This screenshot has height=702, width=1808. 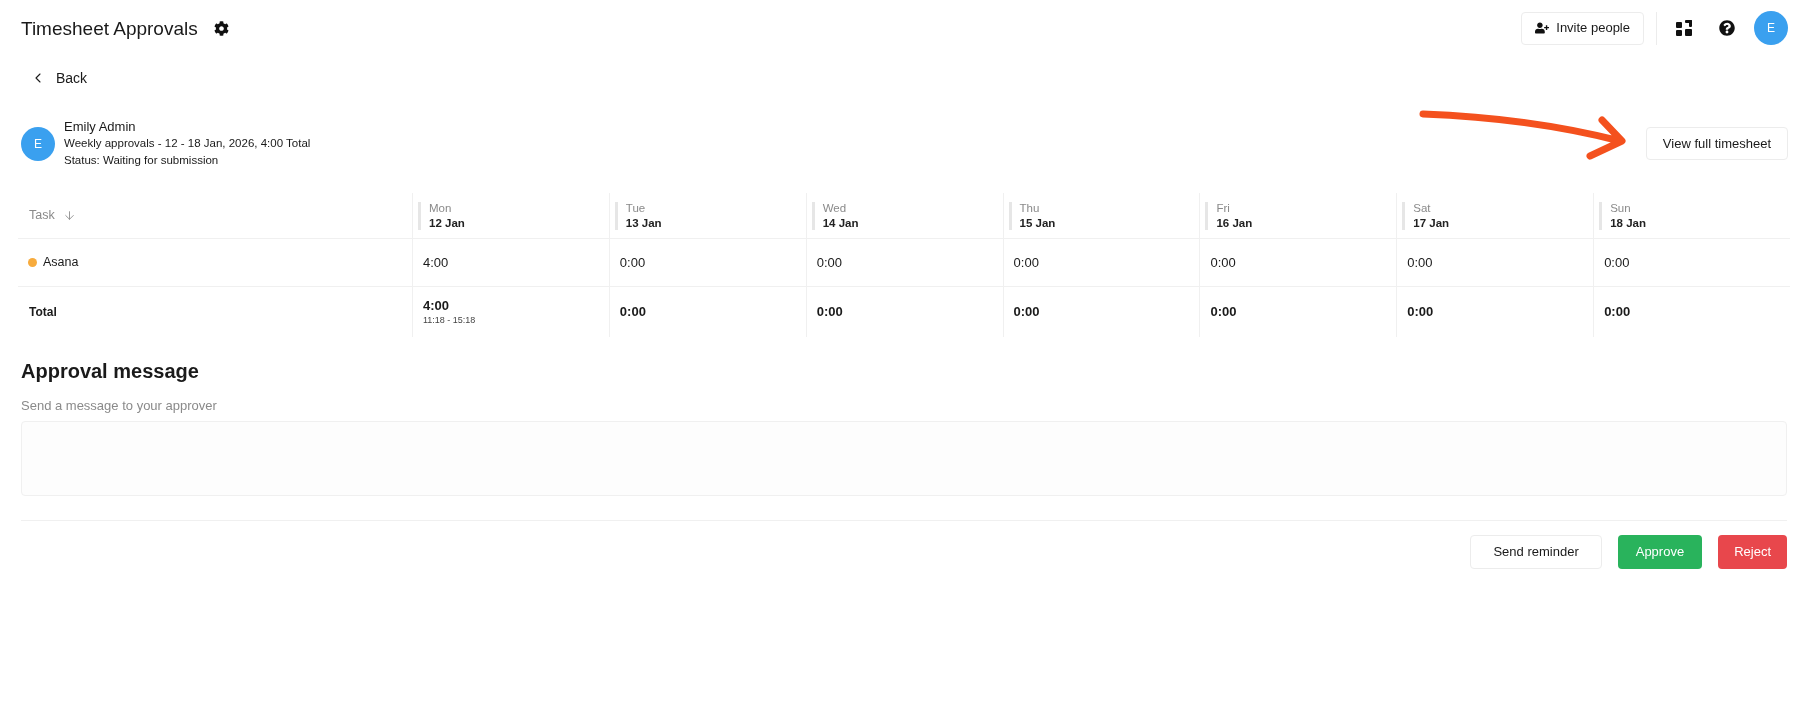 I want to click on employee-name: Emily Admin, so click(x=100, y=126).